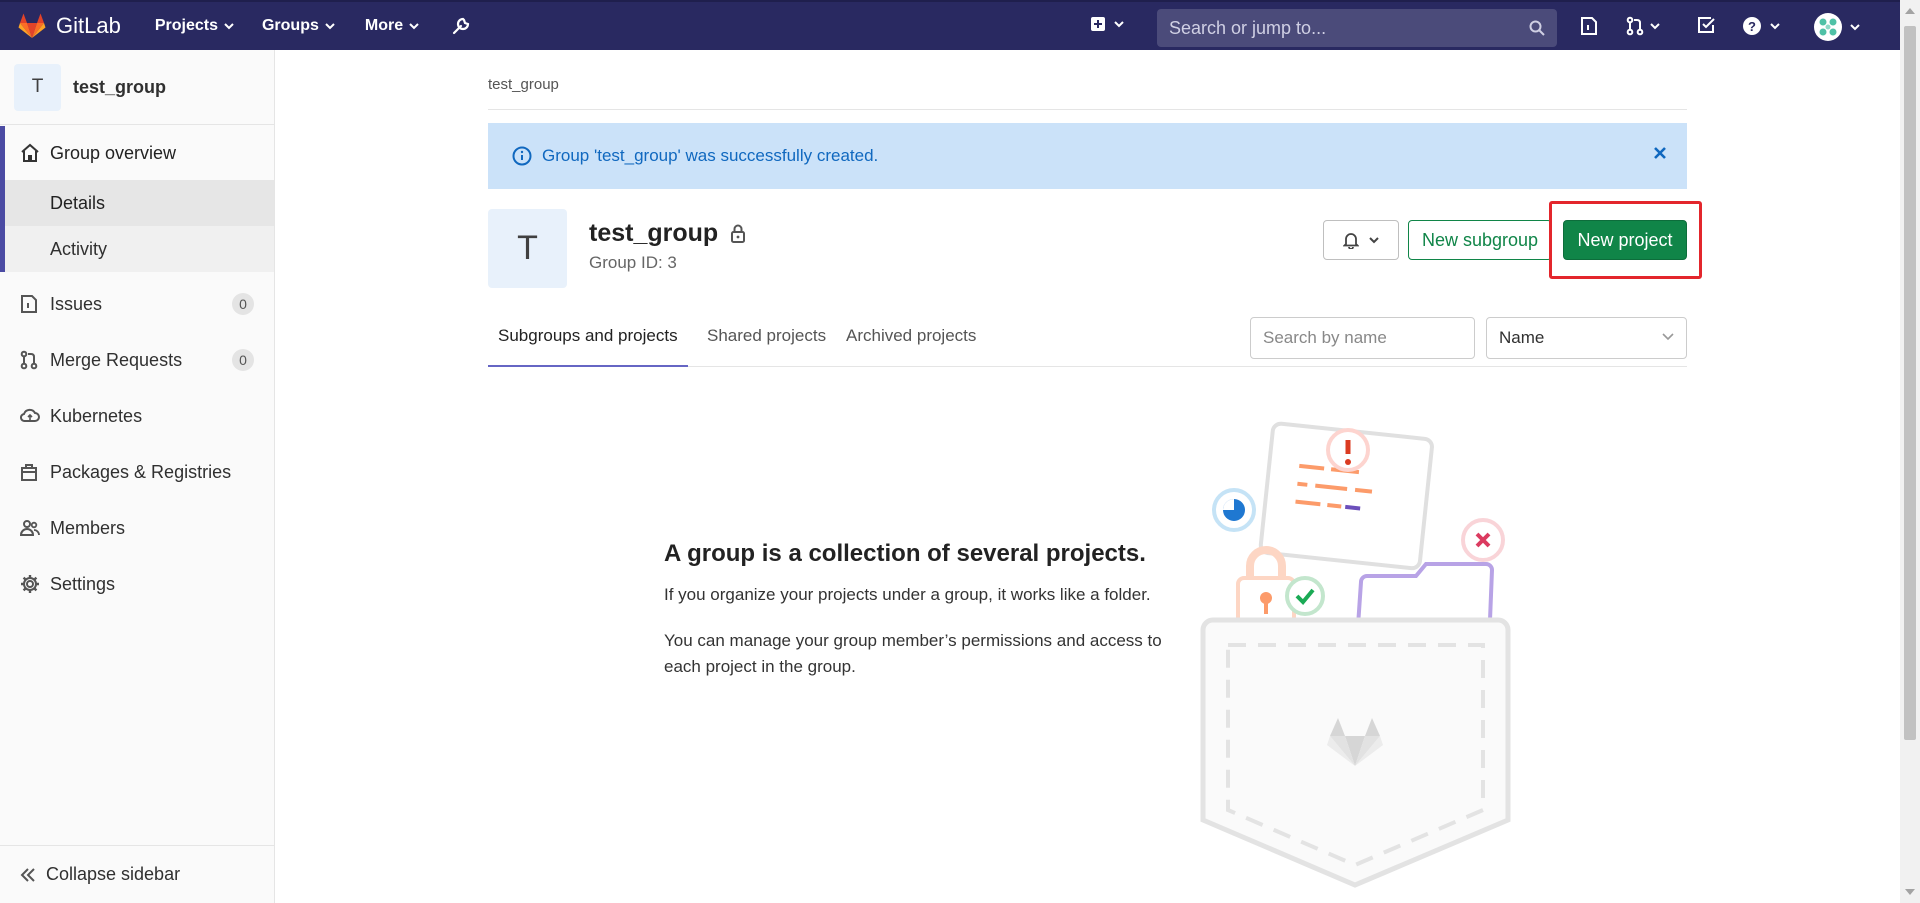 The height and width of the screenshot is (903, 1920). Describe the element at coordinates (1361, 240) in the screenshot. I see `notification-settings-button` at that location.